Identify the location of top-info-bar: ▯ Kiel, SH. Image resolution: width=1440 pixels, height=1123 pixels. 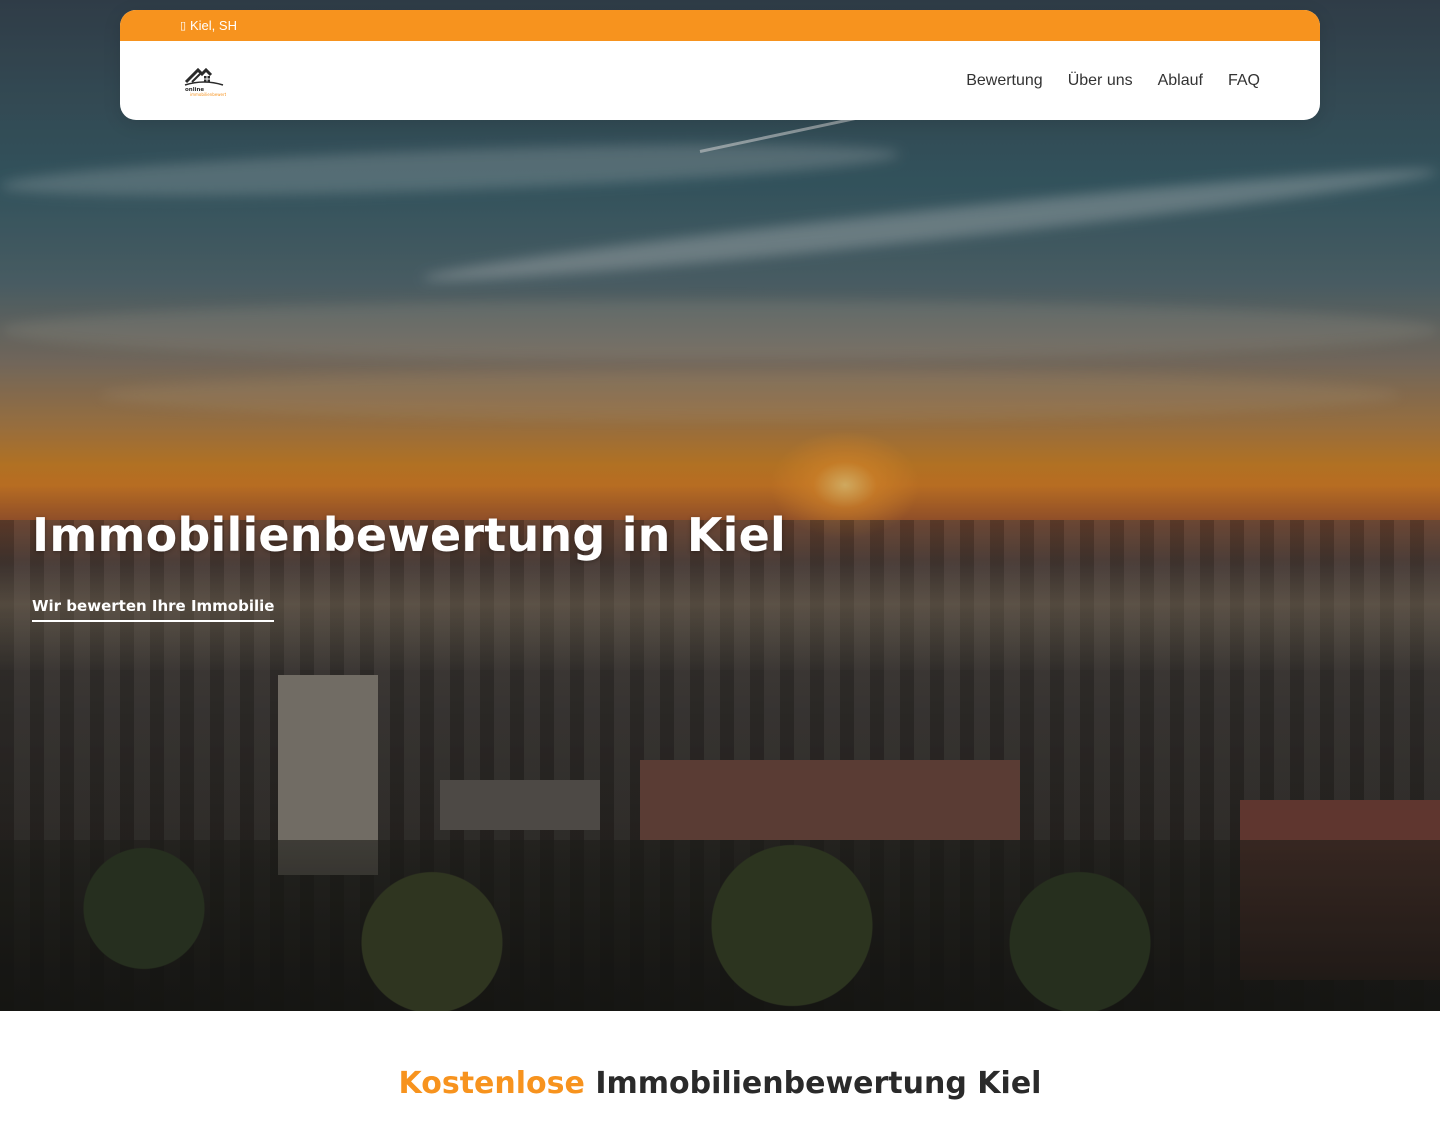
(720, 25).